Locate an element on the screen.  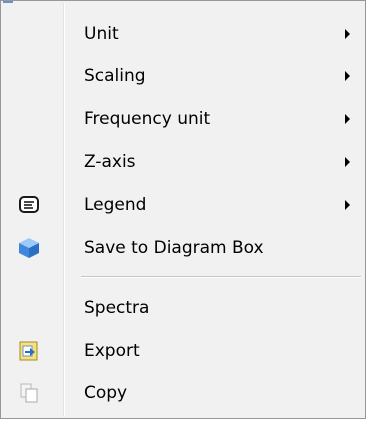
cube-icon is located at coordinates (29, 248).